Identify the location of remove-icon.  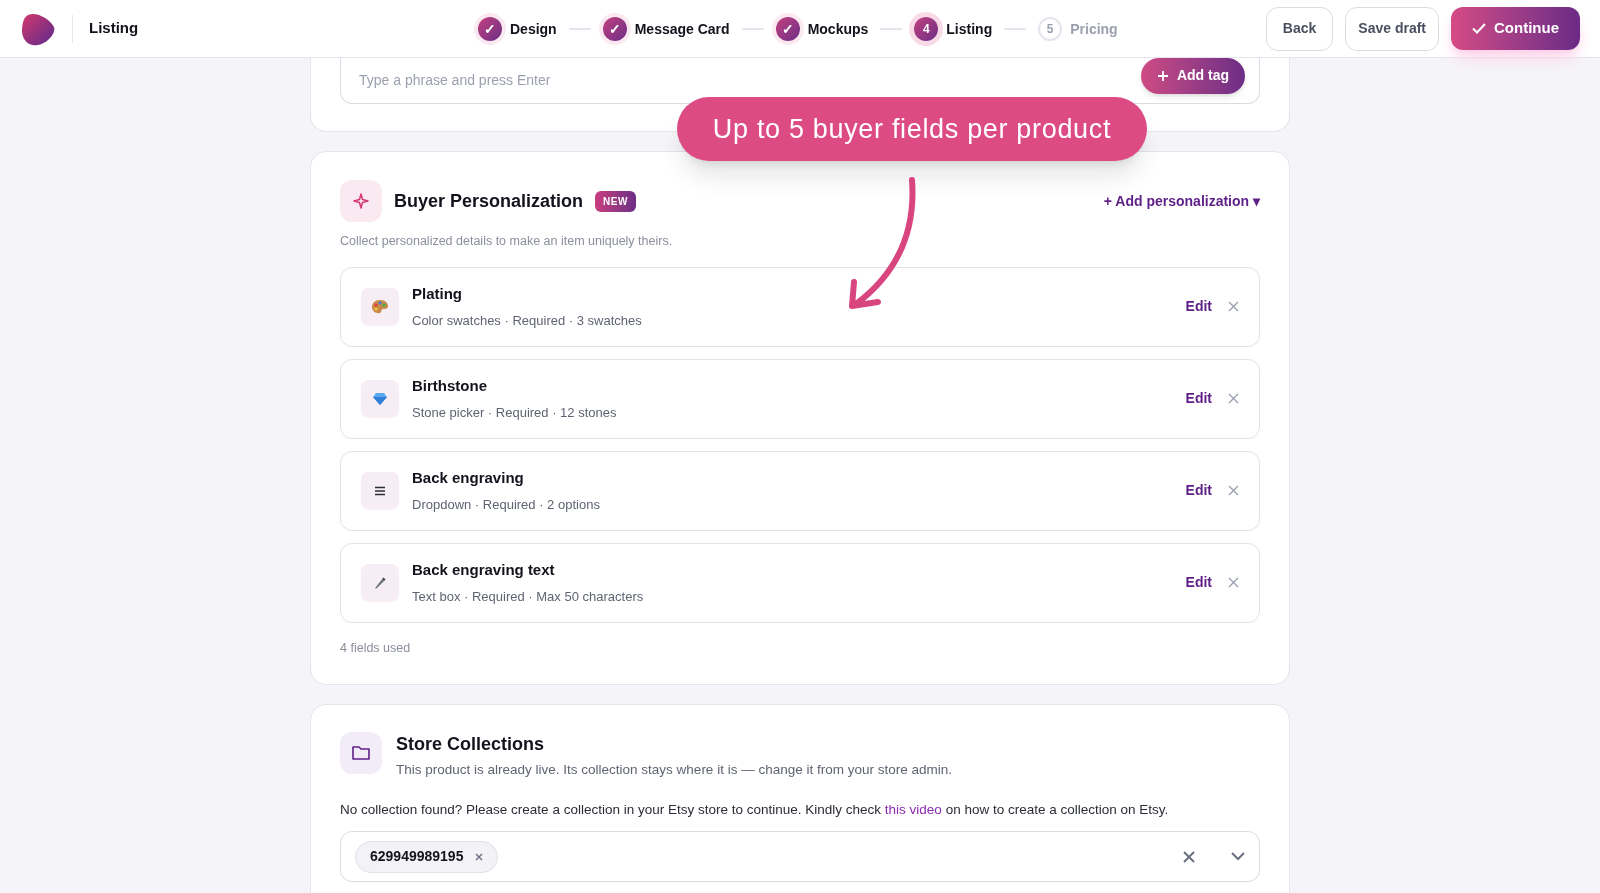
(479, 856).